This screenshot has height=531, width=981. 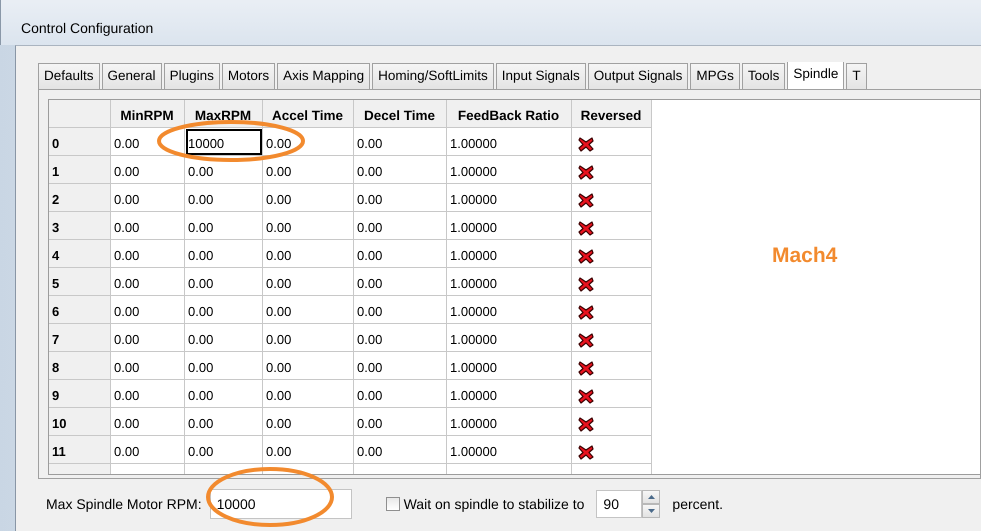 What do you see at coordinates (715, 76) in the screenshot?
I see `tab: MPGs` at bounding box center [715, 76].